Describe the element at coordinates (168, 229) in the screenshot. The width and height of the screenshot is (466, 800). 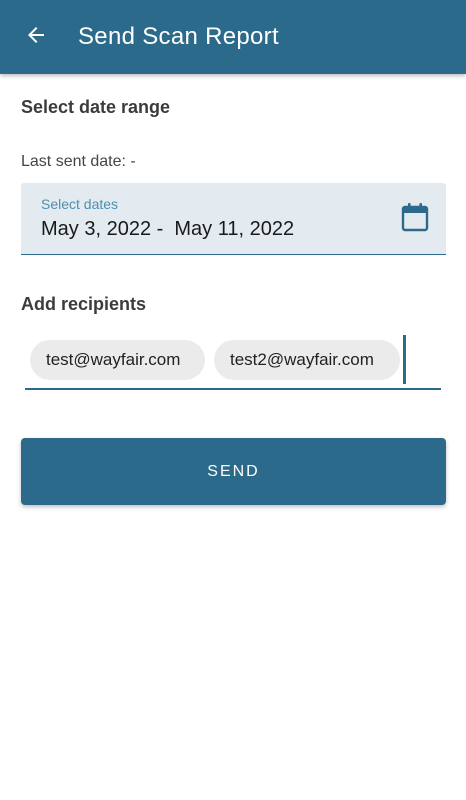
I see `date-field-value: May 3, 2022 - May 11, 2022` at that location.